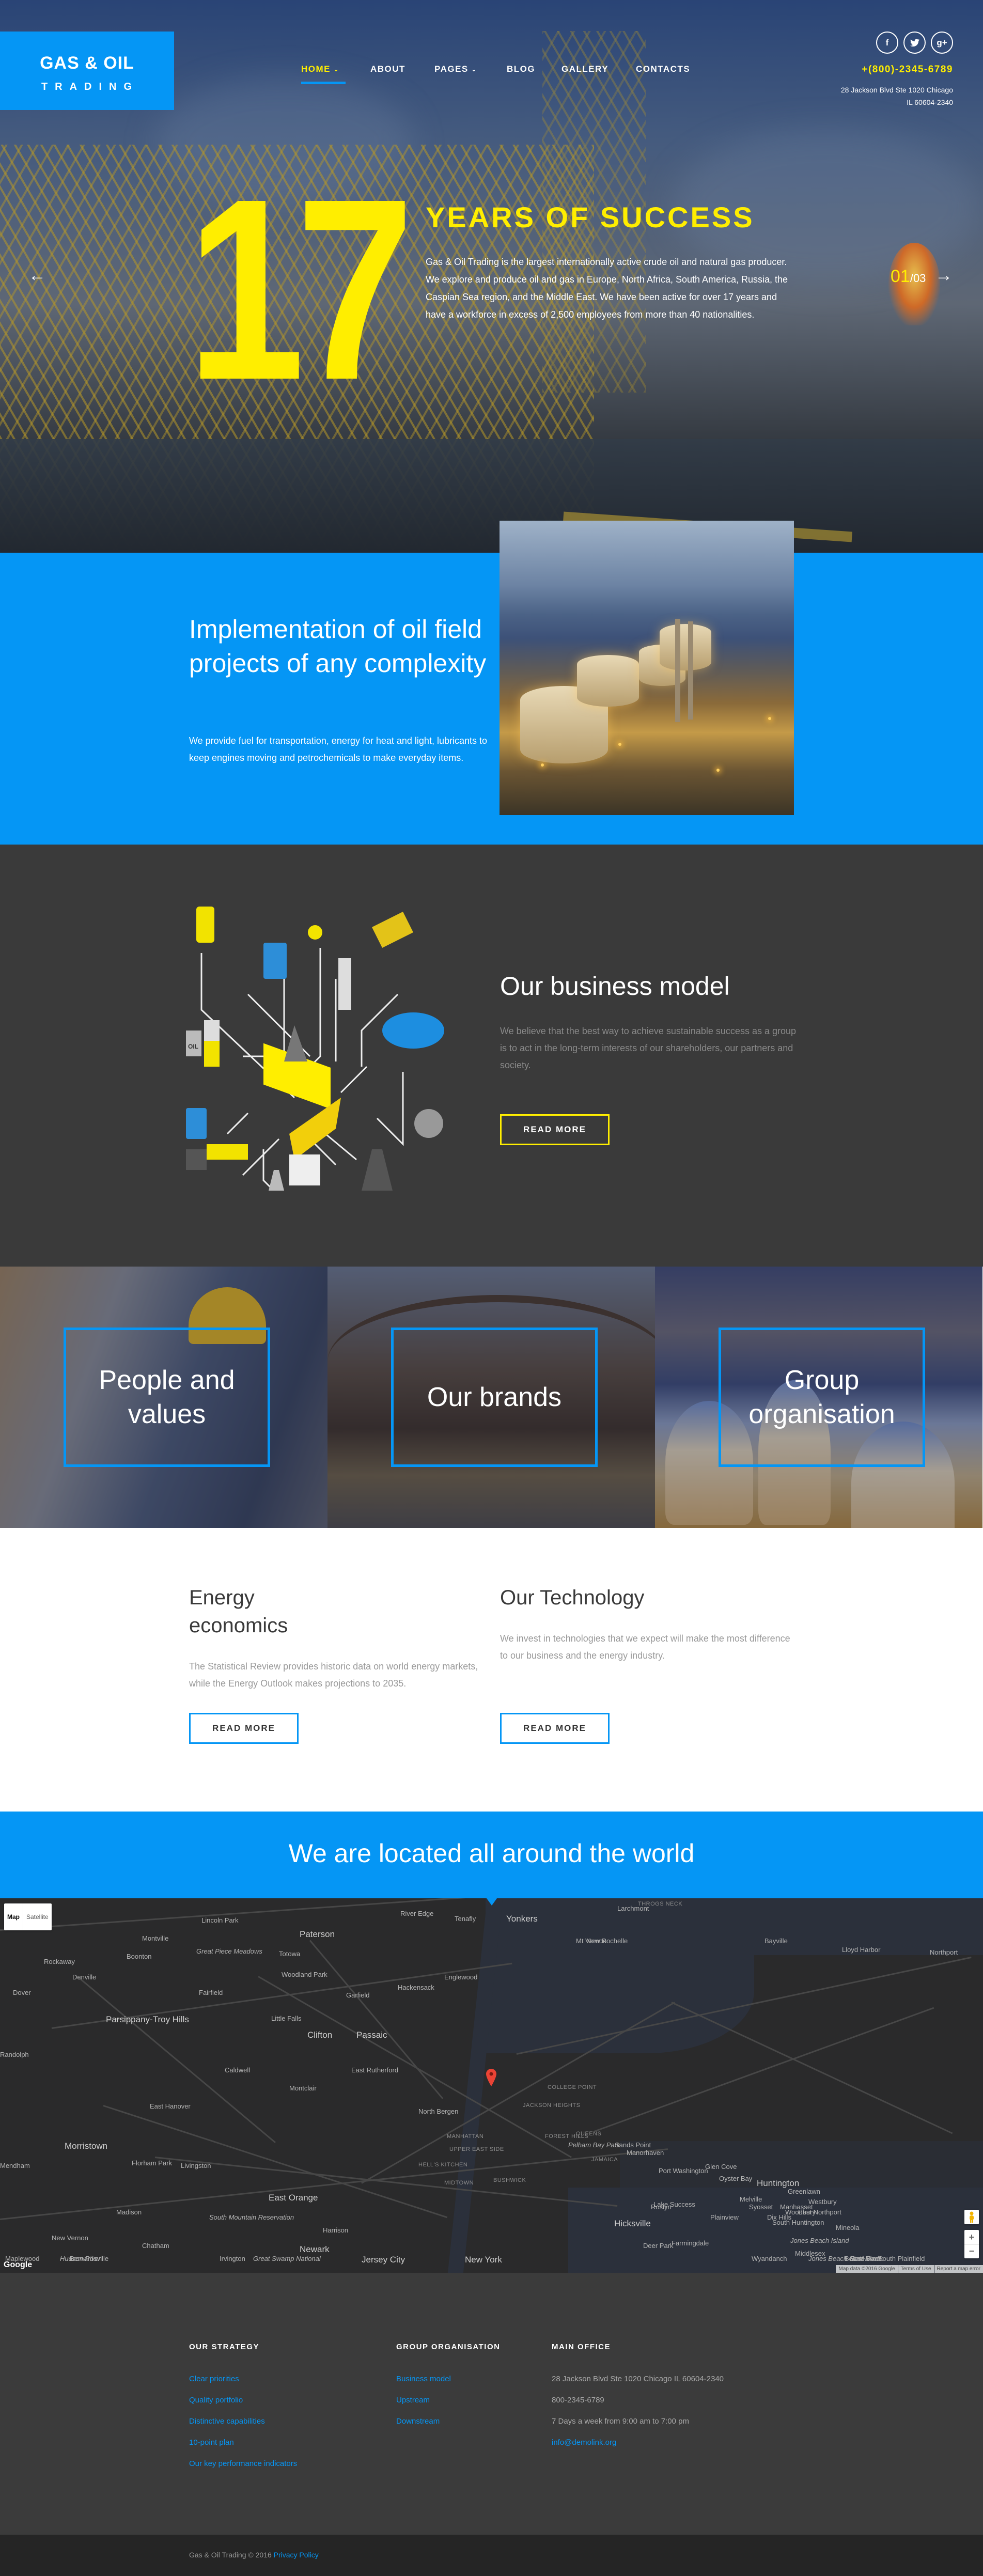  Describe the element at coordinates (972, 2251) in the screenshot. I see `zoom-out-button: −` at that location.